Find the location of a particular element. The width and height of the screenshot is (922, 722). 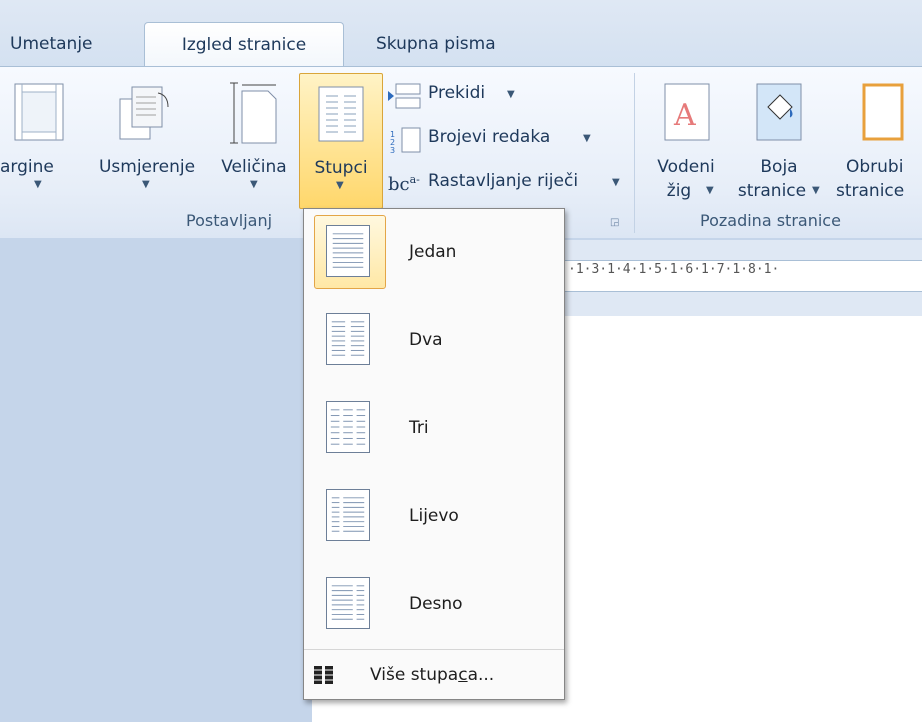

tab-label: Izgled stranice is located at coordinates (244, 45).